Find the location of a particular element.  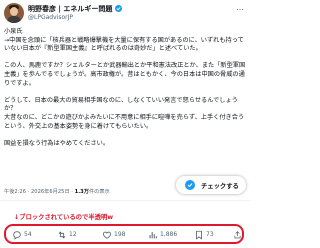

share-icon is located at coordinates (237, 235).